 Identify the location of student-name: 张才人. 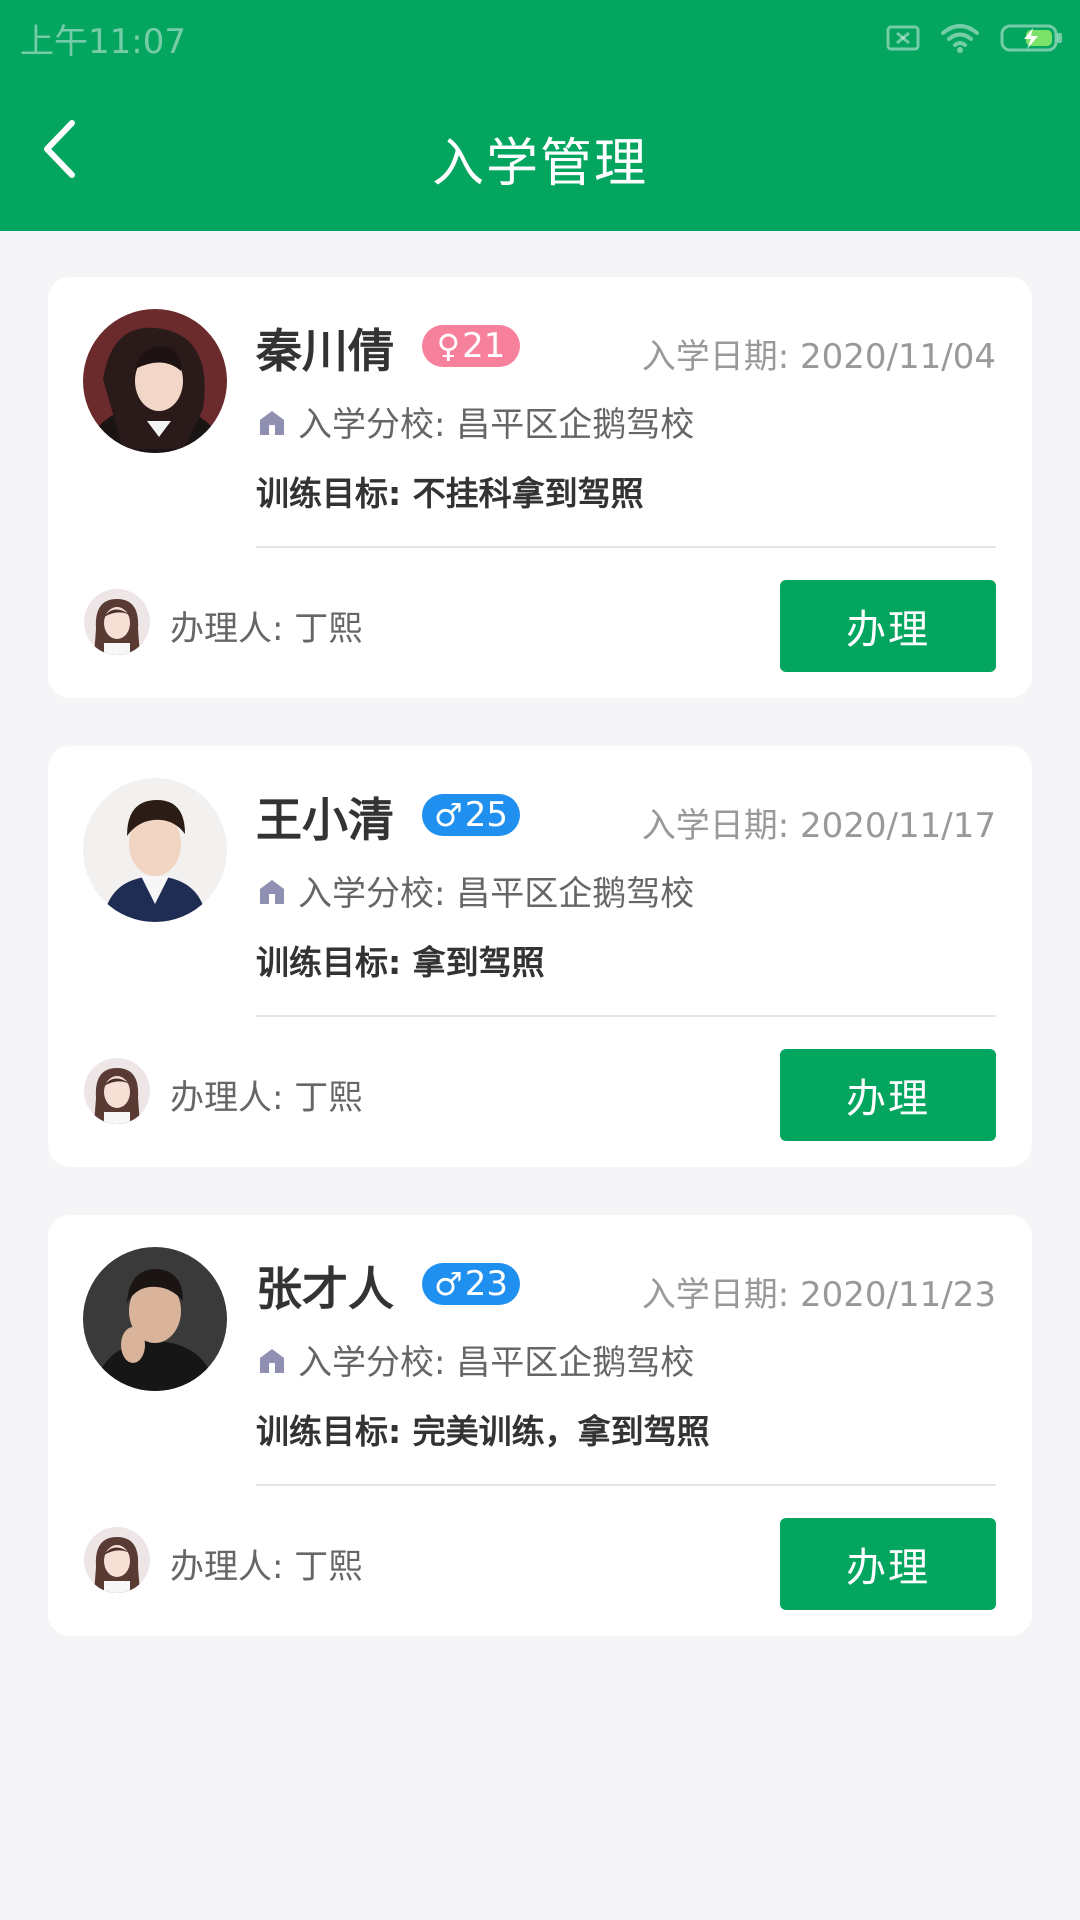
(325, 1289).